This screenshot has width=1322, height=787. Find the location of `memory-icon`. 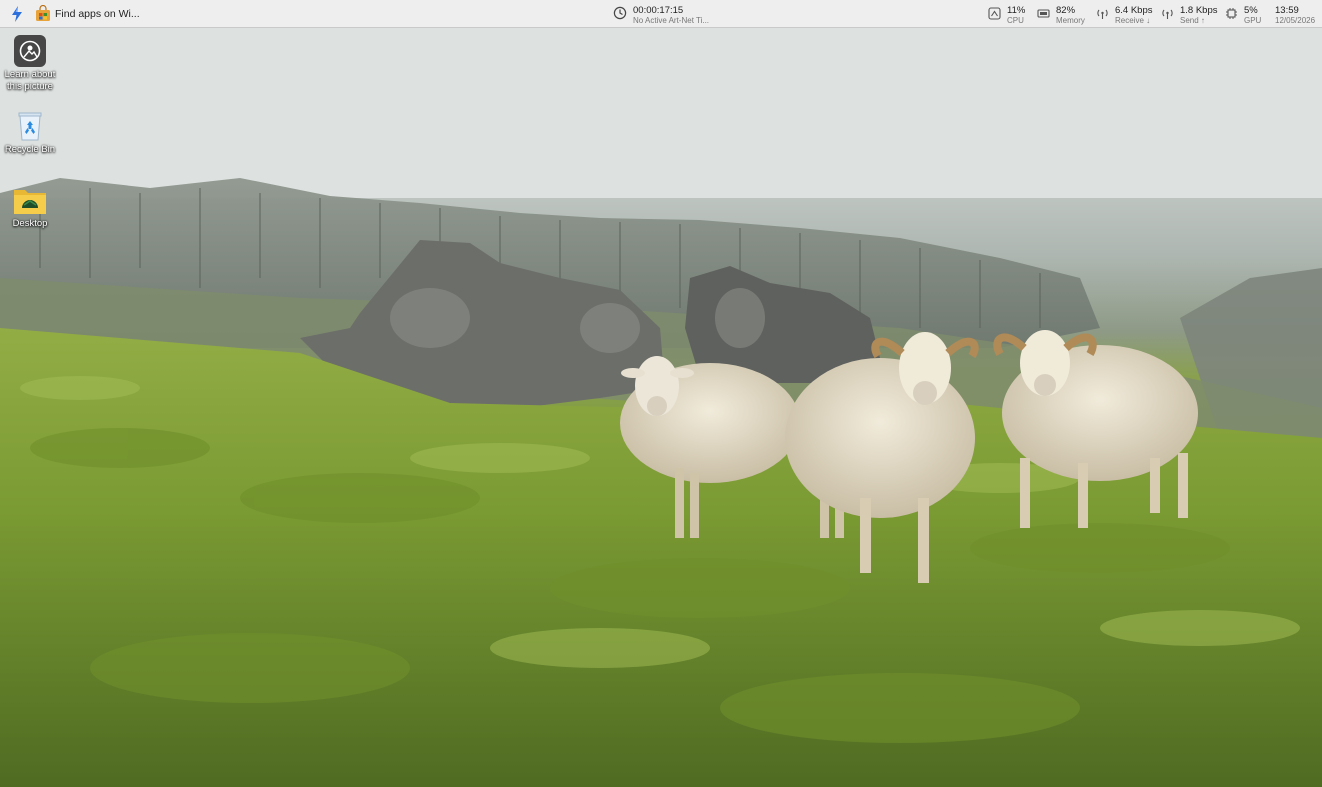

memory-icon is located at coordinates (1043, 13).